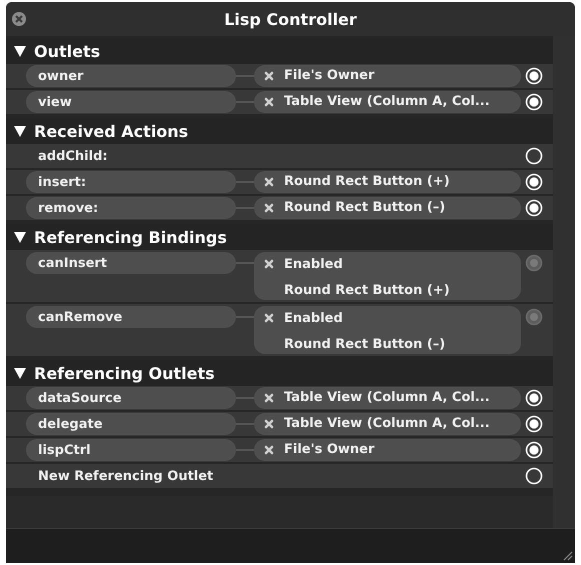 The image size is (581, 565). I want to click on connection-name: New Referencing Outlet, so click(125, 476).